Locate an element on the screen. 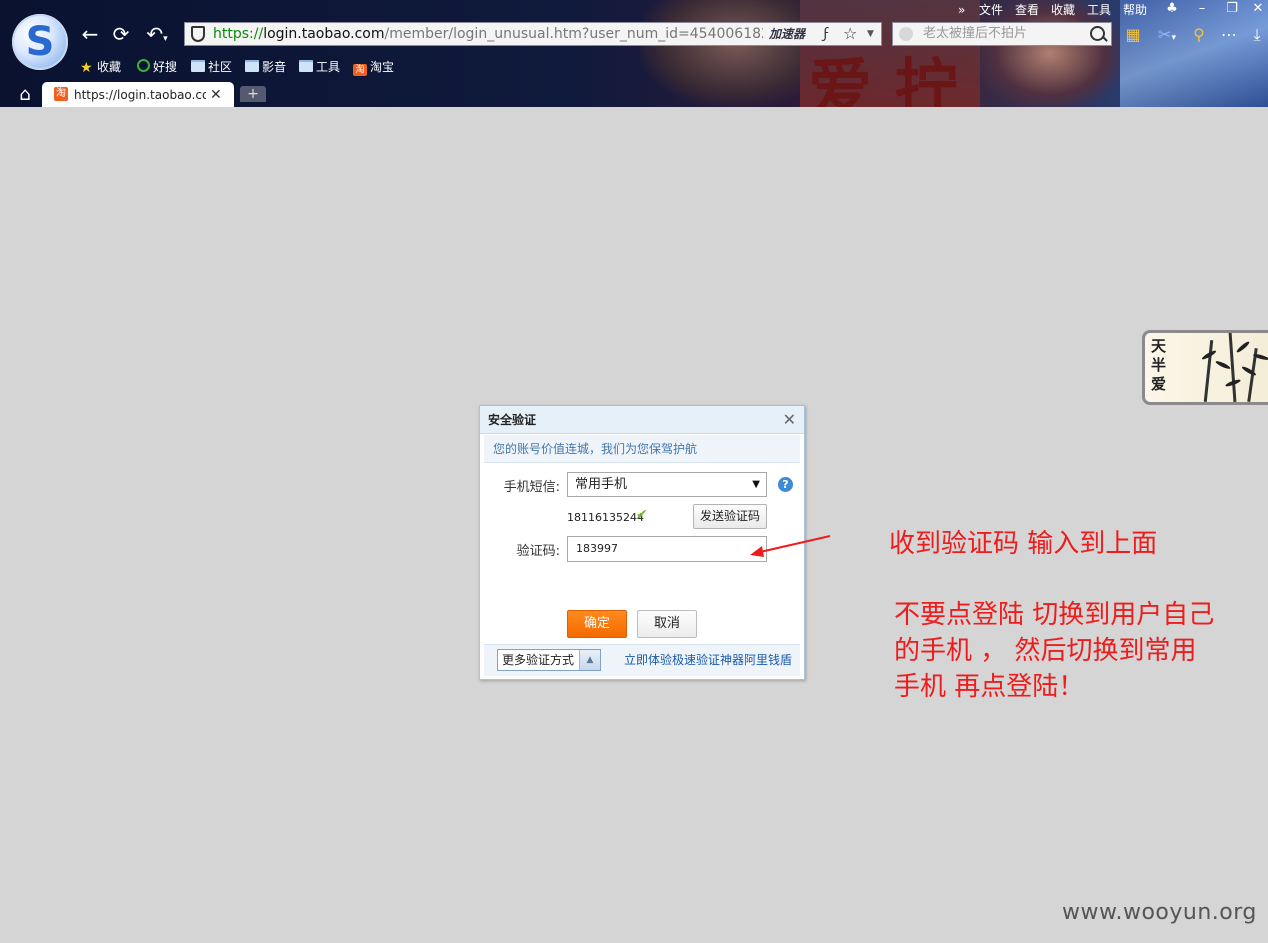  search-icon is located at coordinates (1097, 33).